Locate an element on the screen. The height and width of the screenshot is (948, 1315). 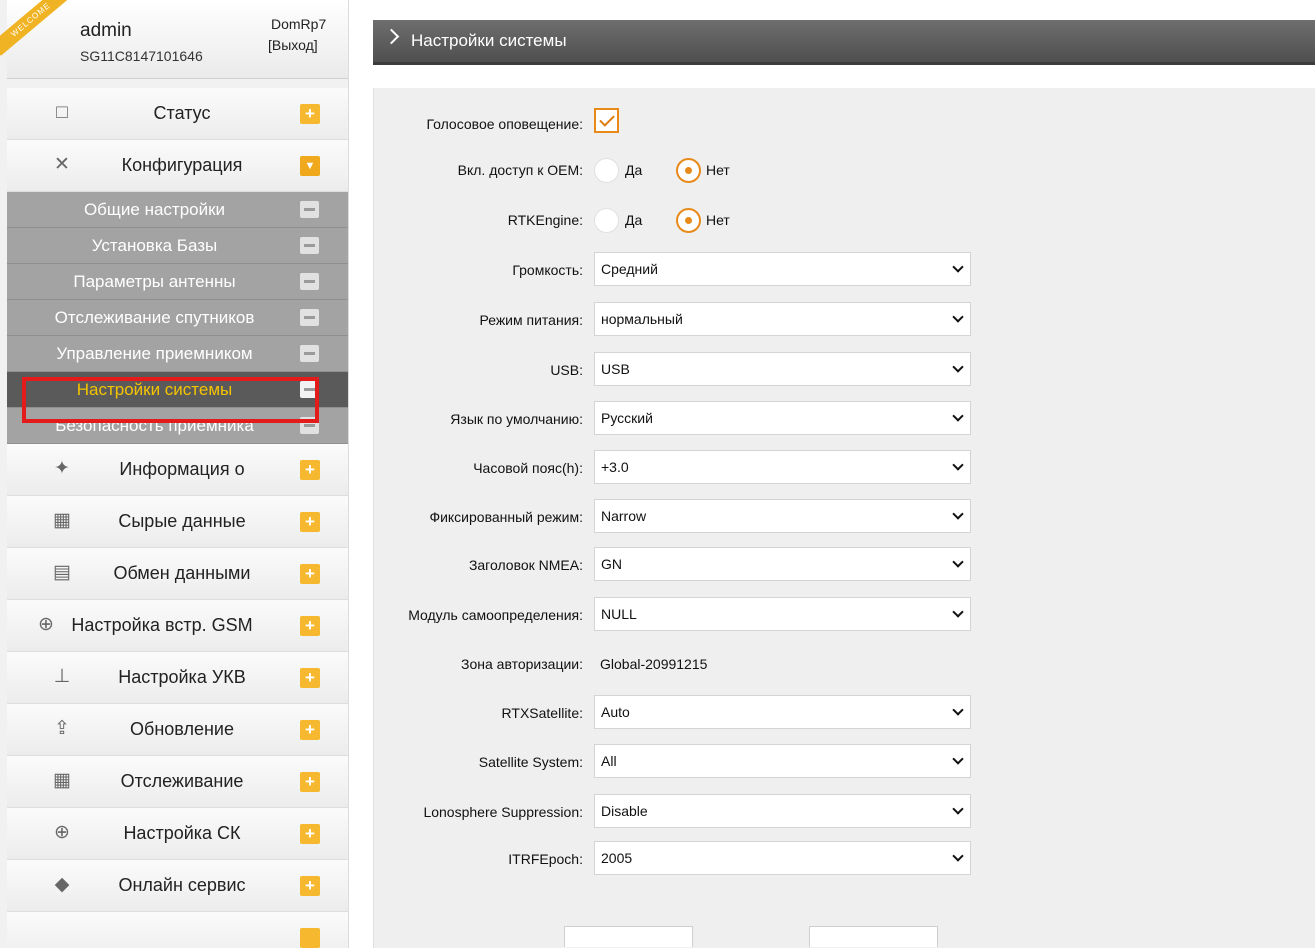
submenu-satellite-tracking: Отслеживание спутников is located at coordinates (177, 318).